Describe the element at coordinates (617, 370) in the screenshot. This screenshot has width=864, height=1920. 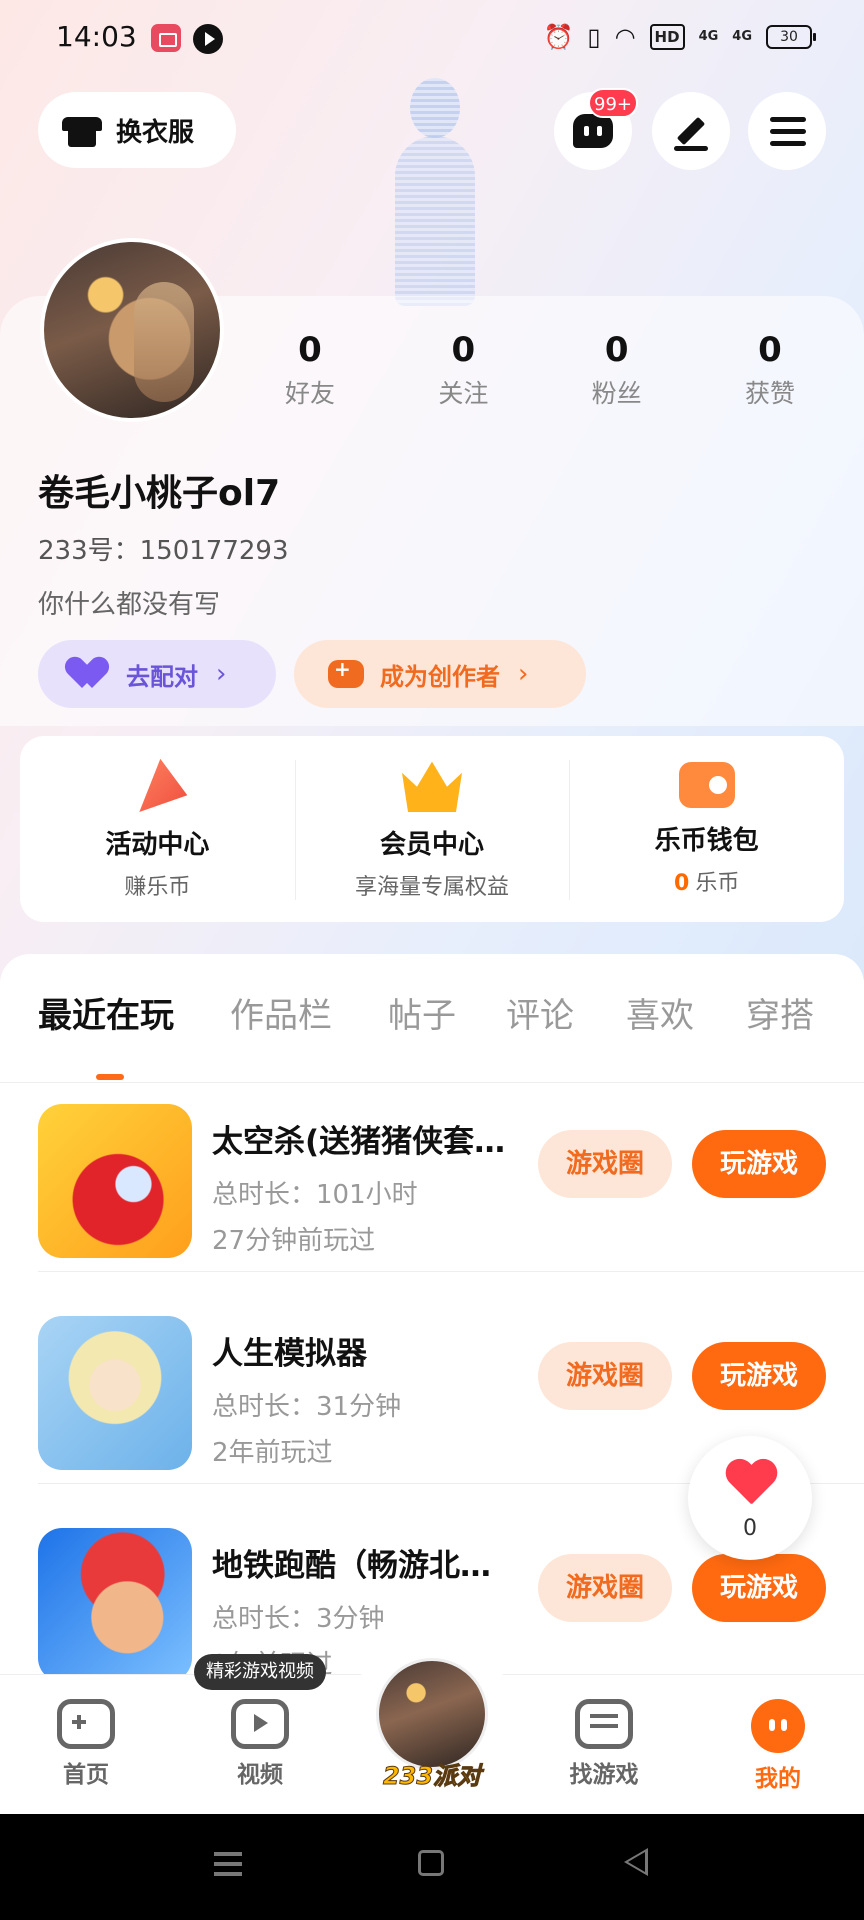
I see `stat-fans: 0 粉丝` at that location.